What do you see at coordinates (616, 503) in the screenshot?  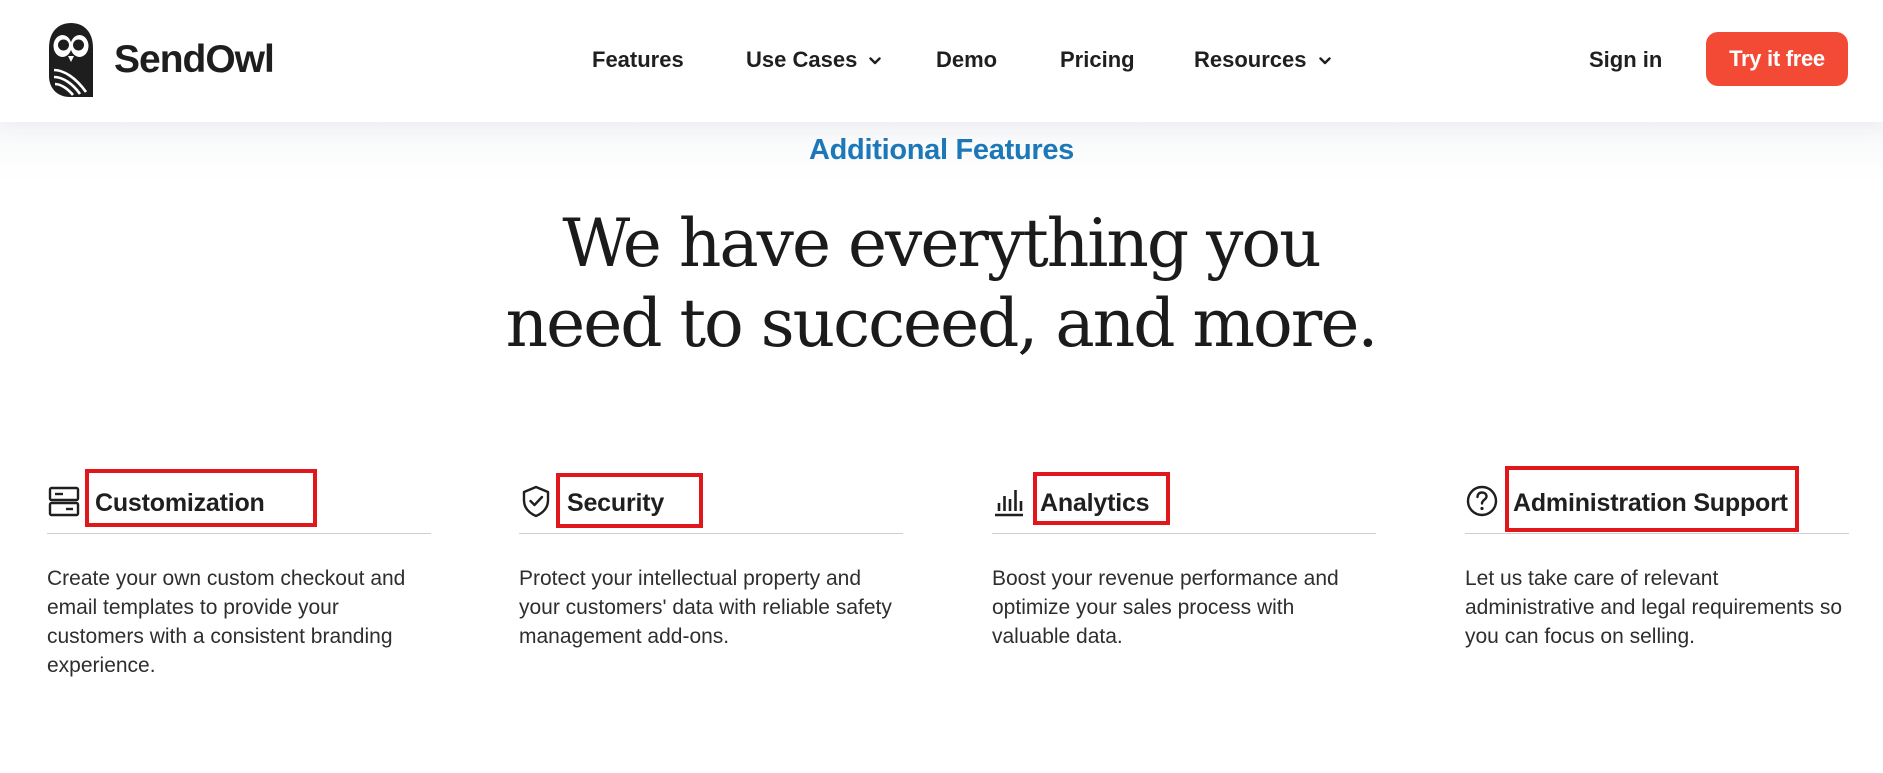 I see `feature-title: Security` at bounding box center [616, 503].